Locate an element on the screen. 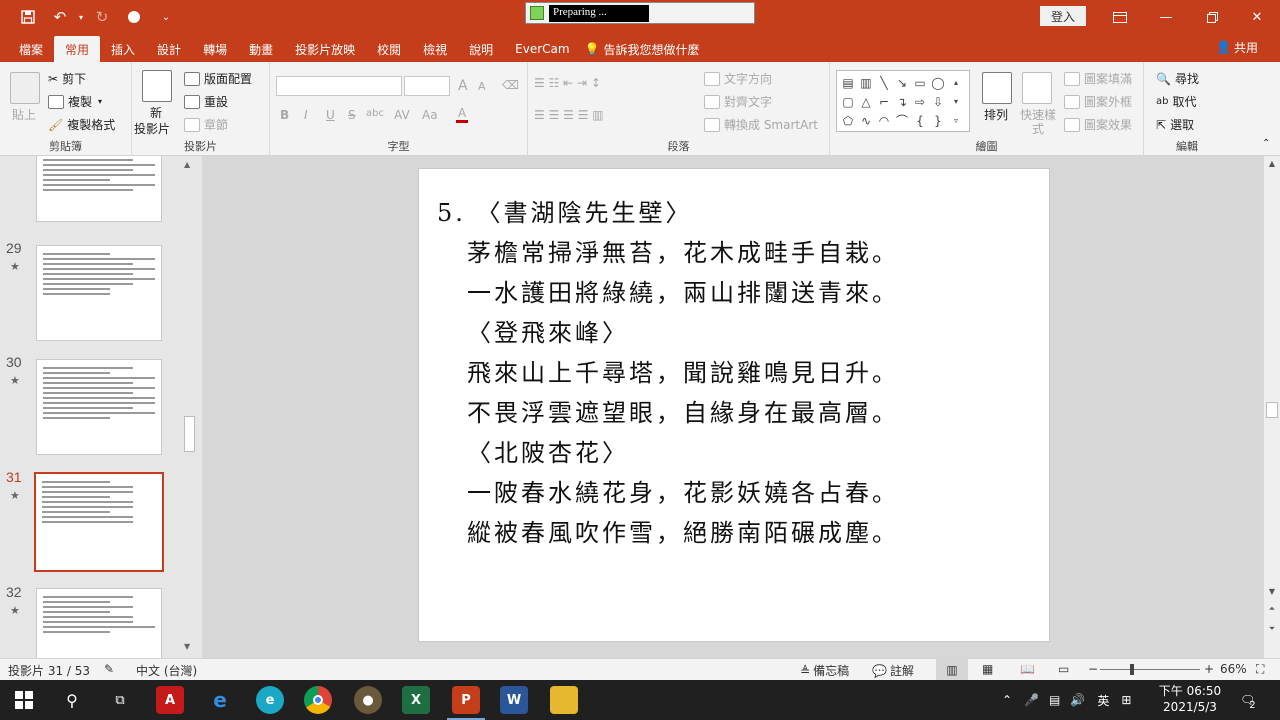  arrange-button: 排列 is located at coordinates (996, 114).